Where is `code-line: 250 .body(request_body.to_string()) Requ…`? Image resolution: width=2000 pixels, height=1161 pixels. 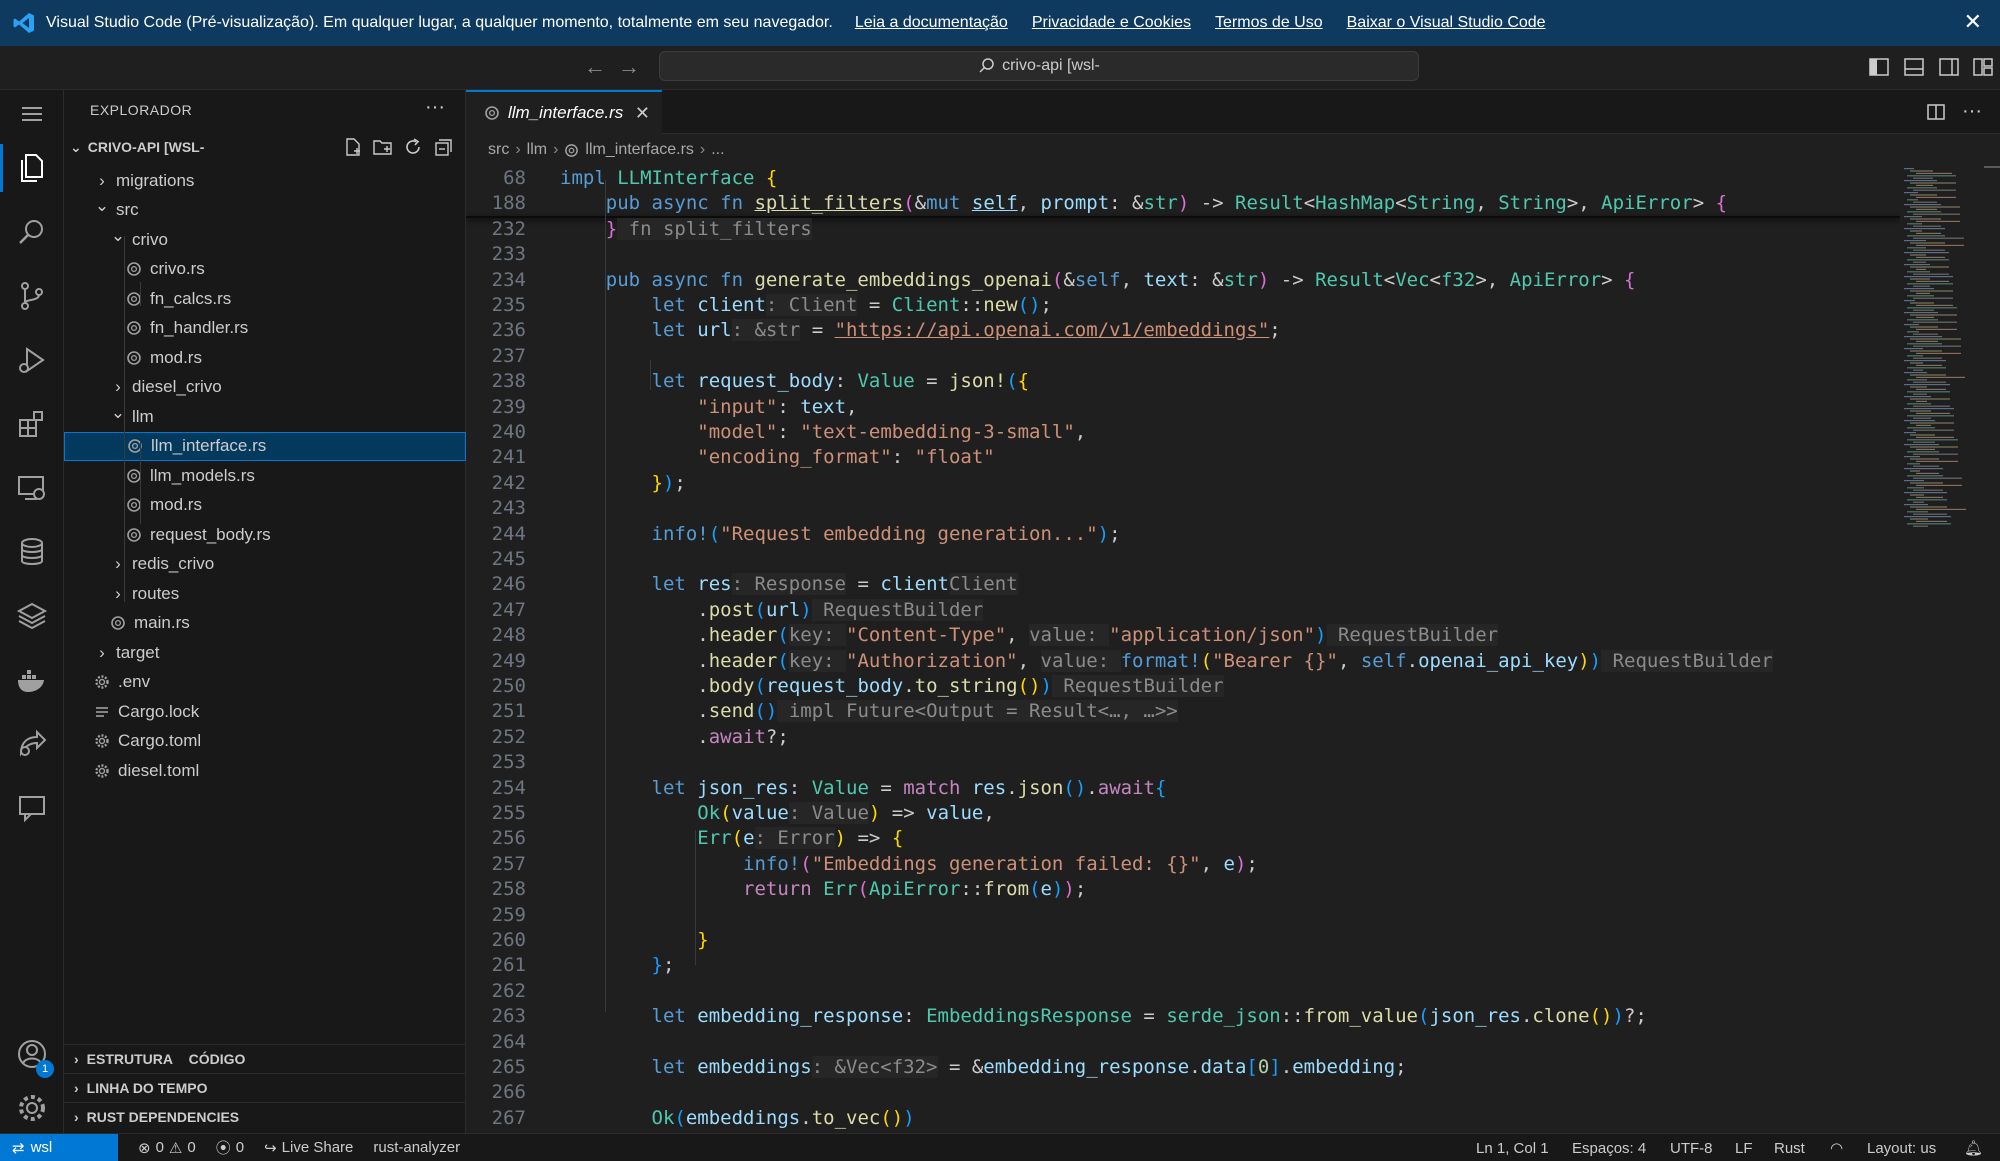
code-line: 250 .body(request_body.to_string()) Requ… is located at coordinates (1183, 686).